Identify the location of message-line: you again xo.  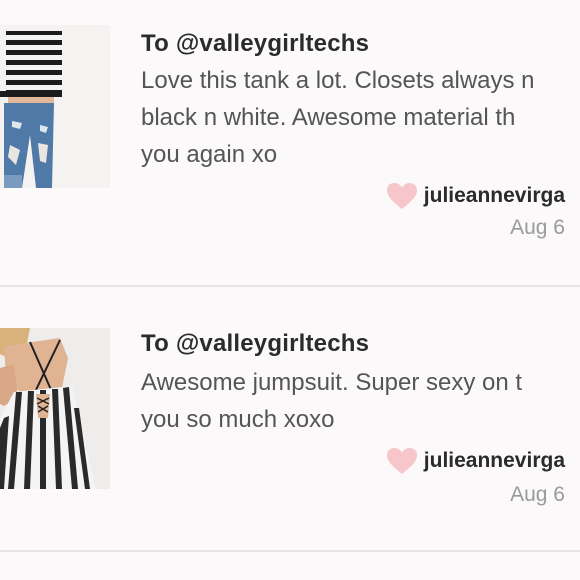
(209, 154).